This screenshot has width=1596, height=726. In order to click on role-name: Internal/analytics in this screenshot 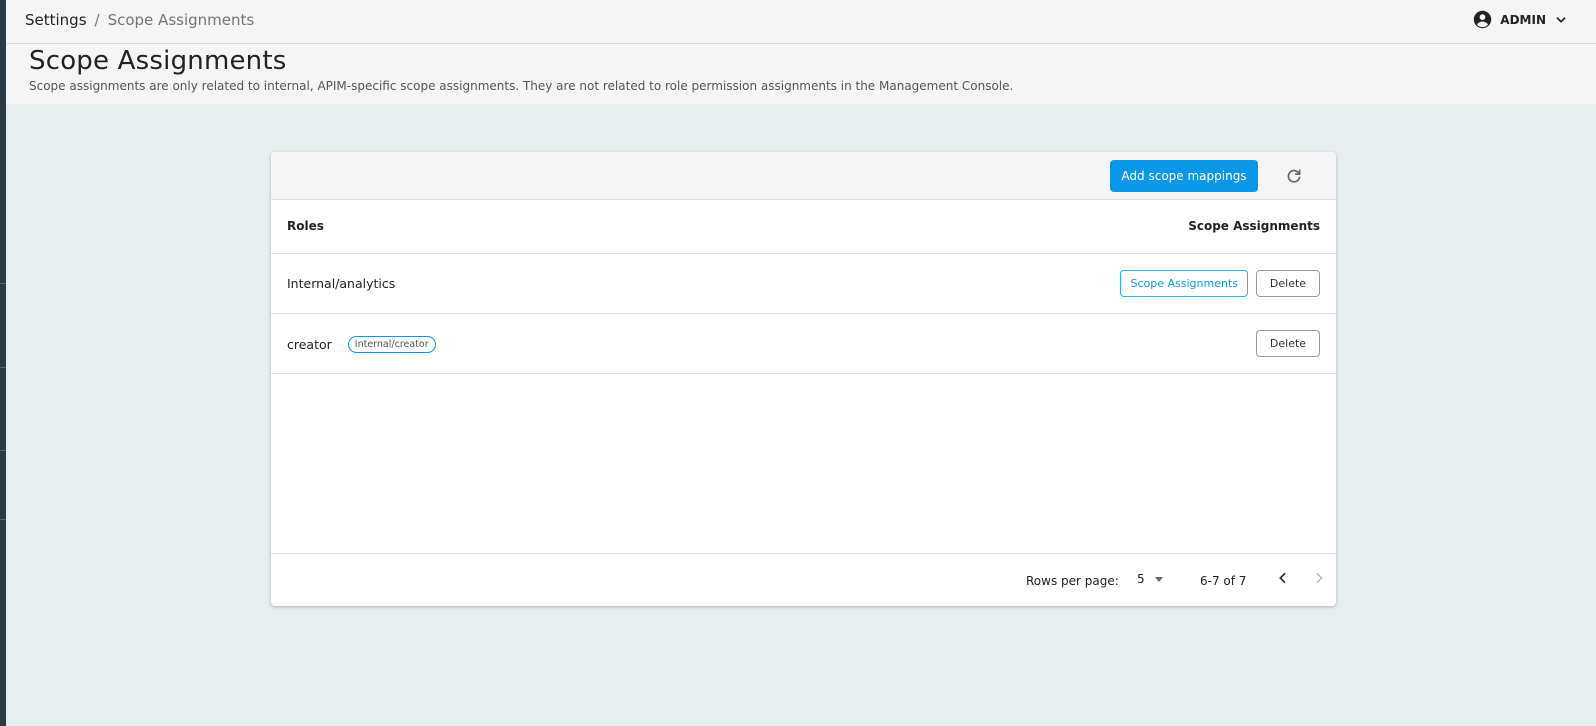, I will do `click(341, 283)`.